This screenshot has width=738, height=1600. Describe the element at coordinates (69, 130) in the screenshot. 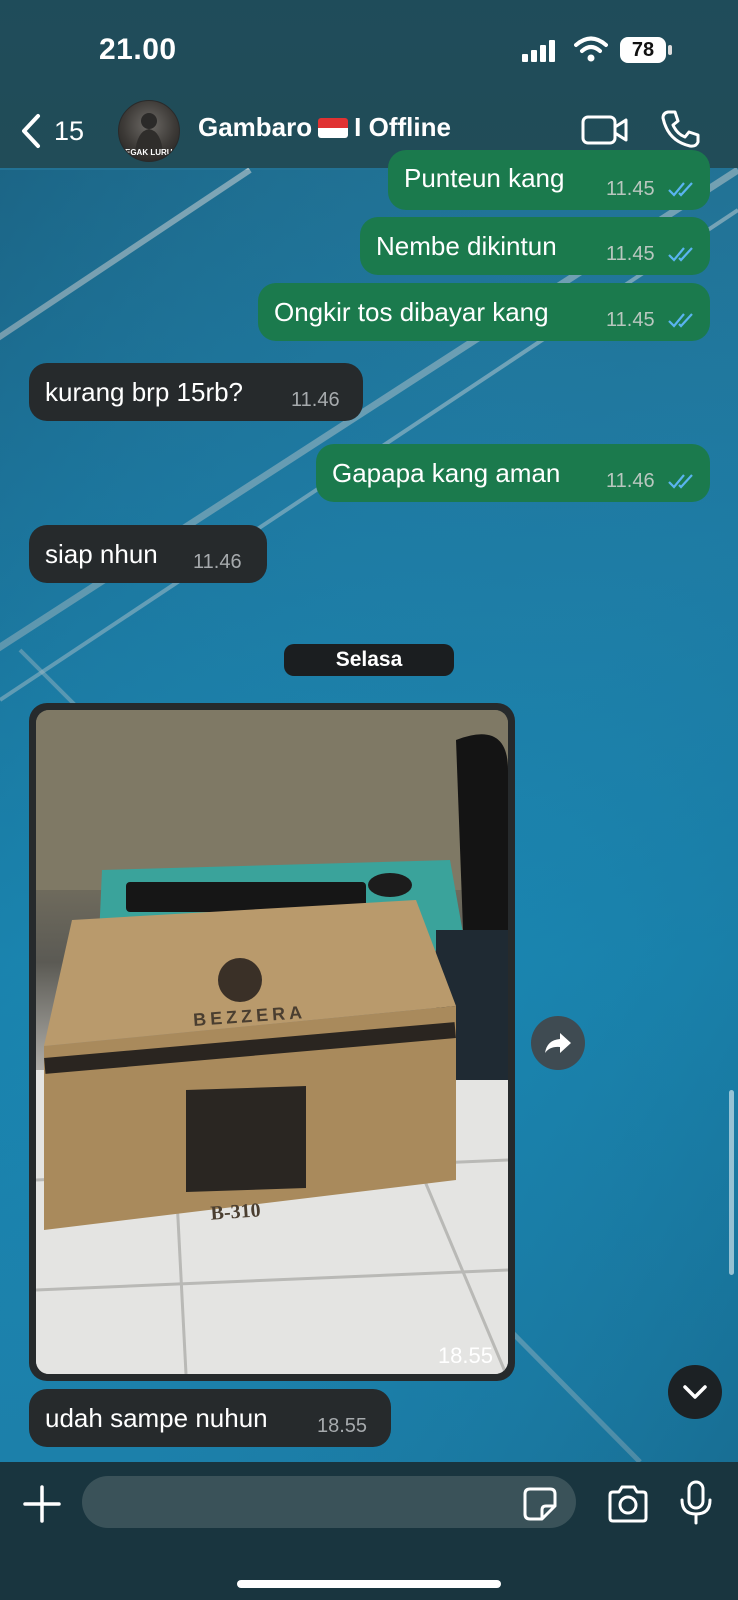

I see `unread-count: 15` at that location.